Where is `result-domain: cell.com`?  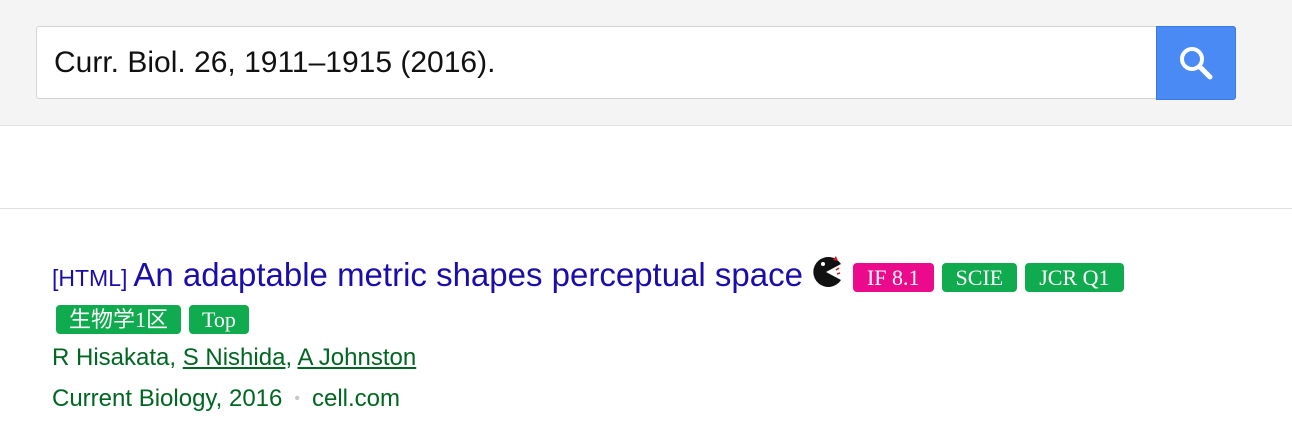 result-domain: cell.com is located at coordinates (355, 398).